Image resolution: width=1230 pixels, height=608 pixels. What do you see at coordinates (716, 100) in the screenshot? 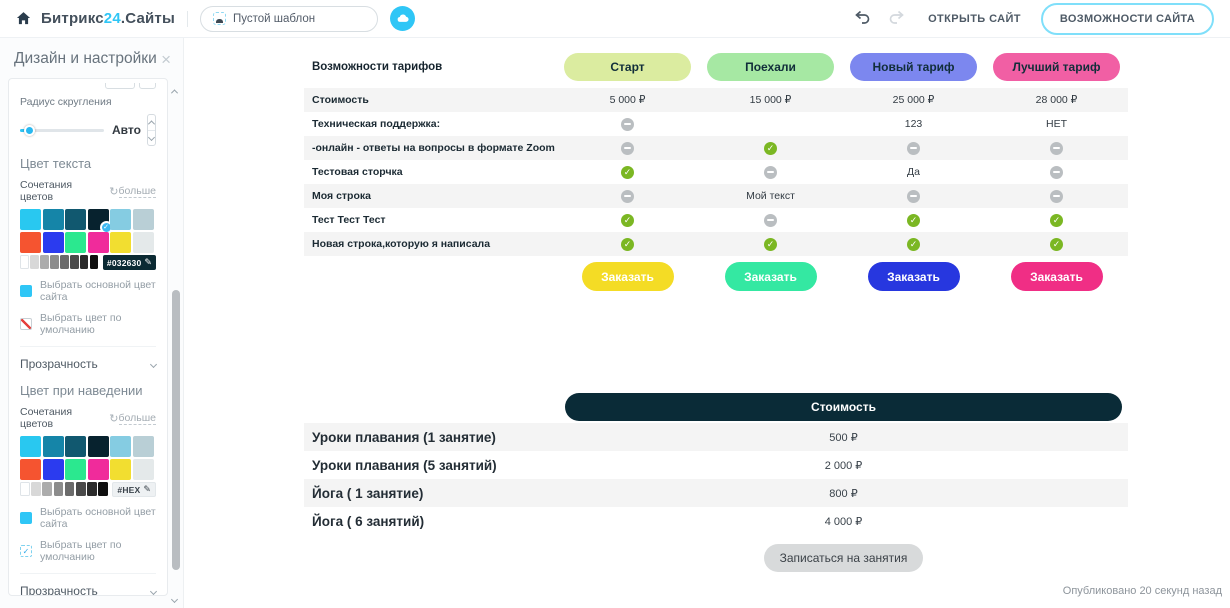
I see `table-row: Стоимость 5 000 ₽ 15 000 ₽ 25 000 ₽ 28 000 ₽` at bounding box center [716, 100].